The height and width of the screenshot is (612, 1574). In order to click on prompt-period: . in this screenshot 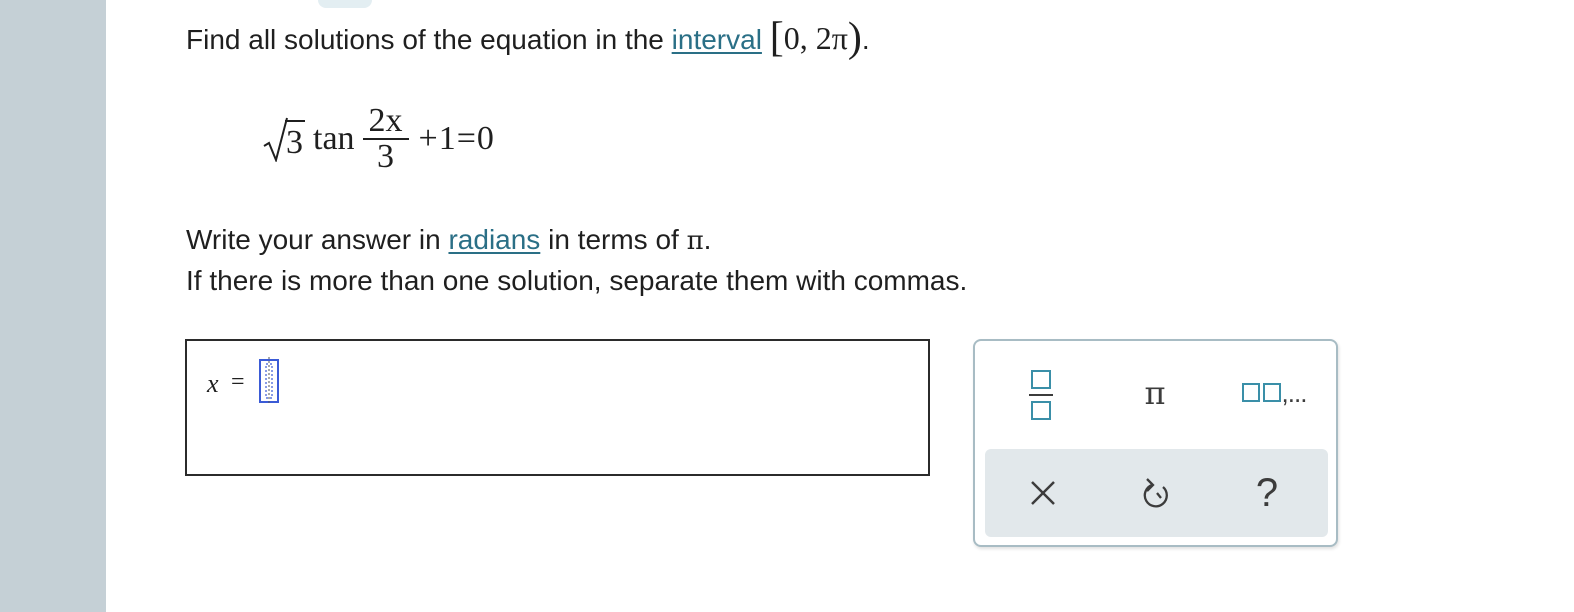, I will do `click(865, 39)`.